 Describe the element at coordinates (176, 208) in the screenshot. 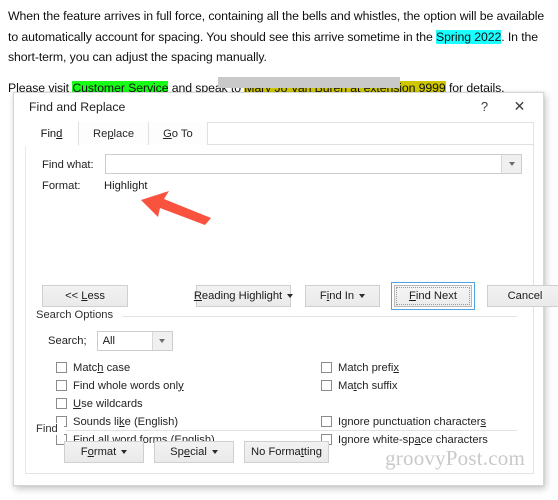

I see `annotation-arrow-icon` at that location.